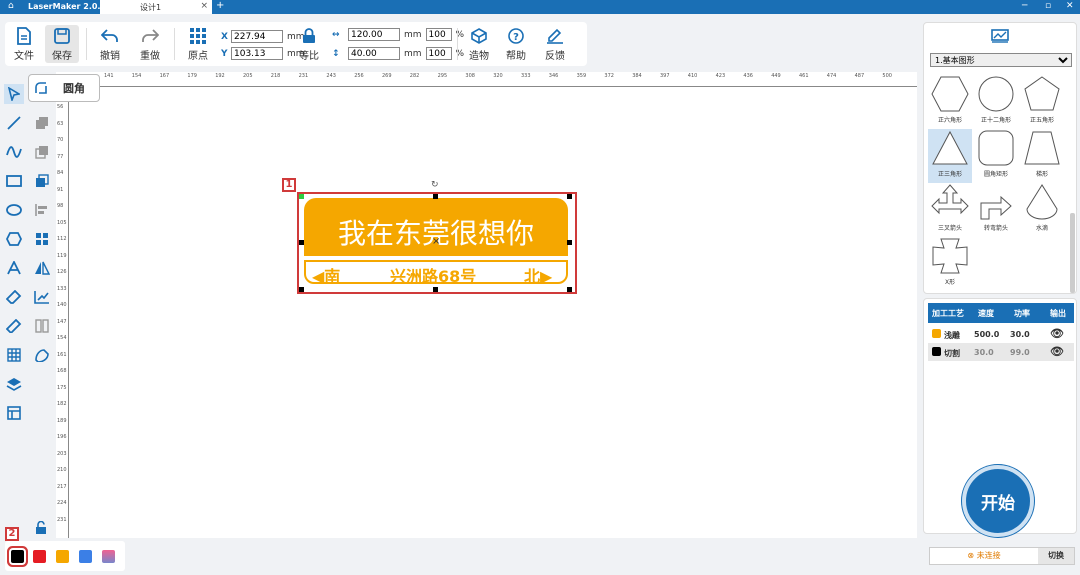 This screenshot has width=1080, height=575. I want to click on eraser-tool-icon, so click(14, 297).